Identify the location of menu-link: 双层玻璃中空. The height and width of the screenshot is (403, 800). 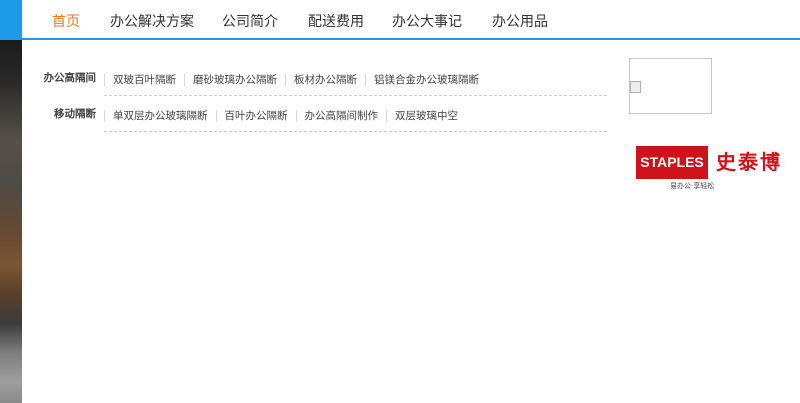
(426, 116).